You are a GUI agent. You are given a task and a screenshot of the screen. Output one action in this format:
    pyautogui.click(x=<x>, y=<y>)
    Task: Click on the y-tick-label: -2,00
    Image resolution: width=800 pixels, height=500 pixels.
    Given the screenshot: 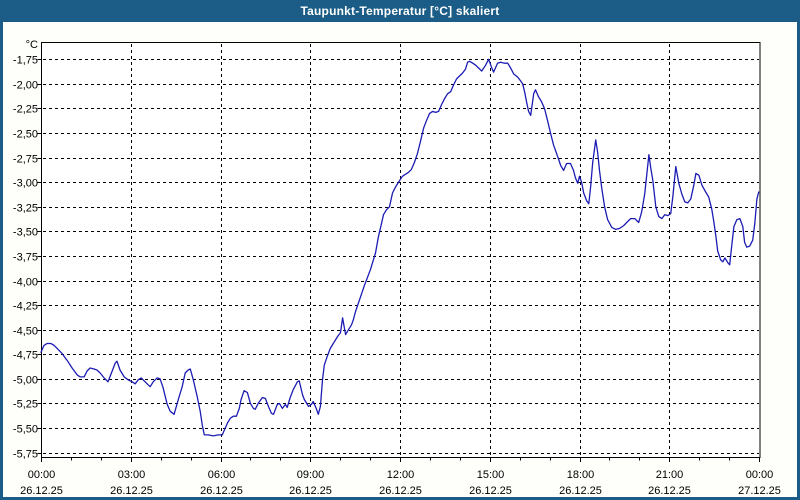 What is the action you would take?
    pyautogui.click(x=25, y=86)
    